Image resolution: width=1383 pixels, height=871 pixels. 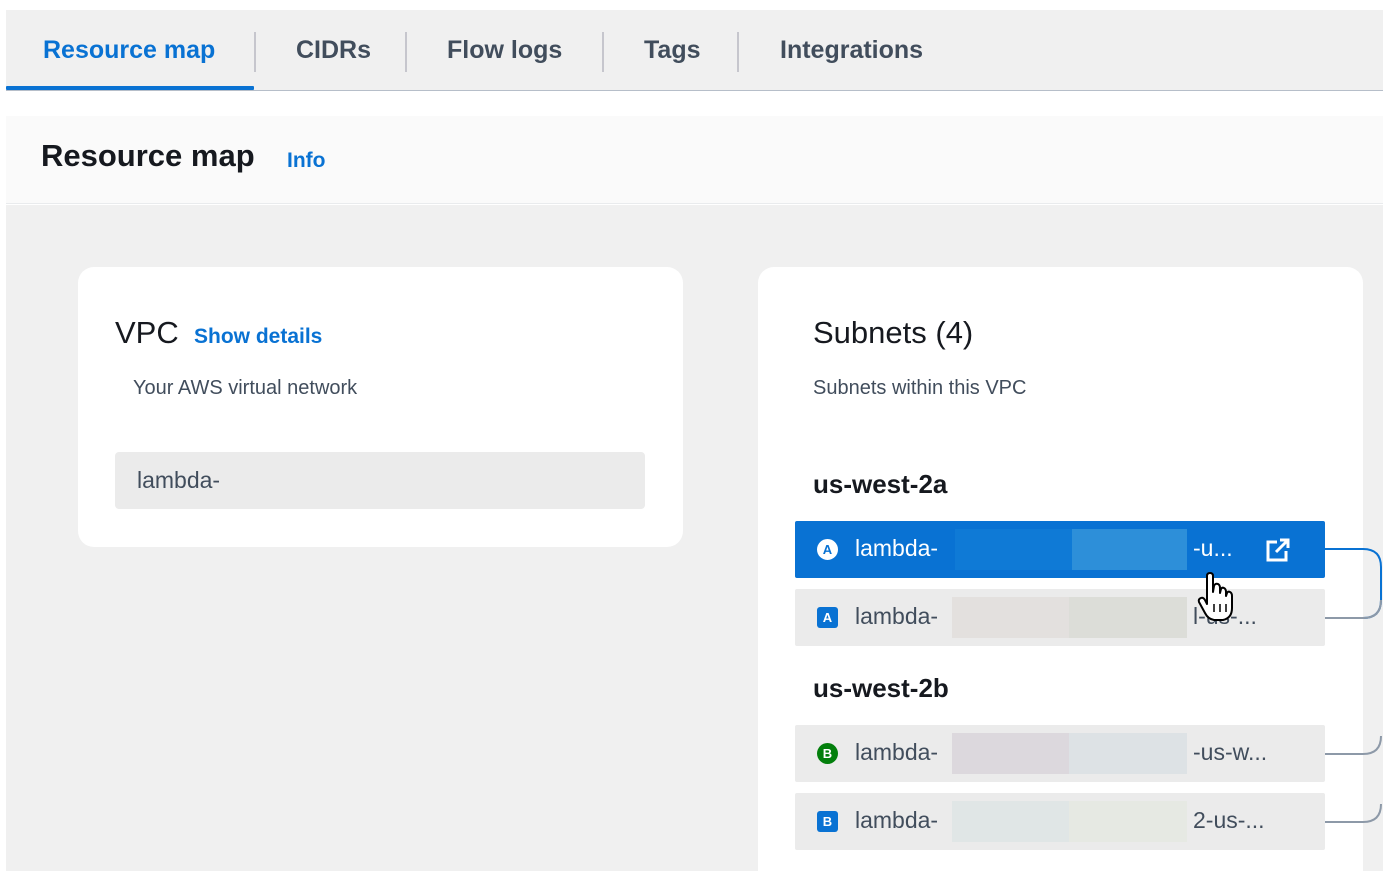 I want to click on external-link-icon, so click(x=1278, y=550).